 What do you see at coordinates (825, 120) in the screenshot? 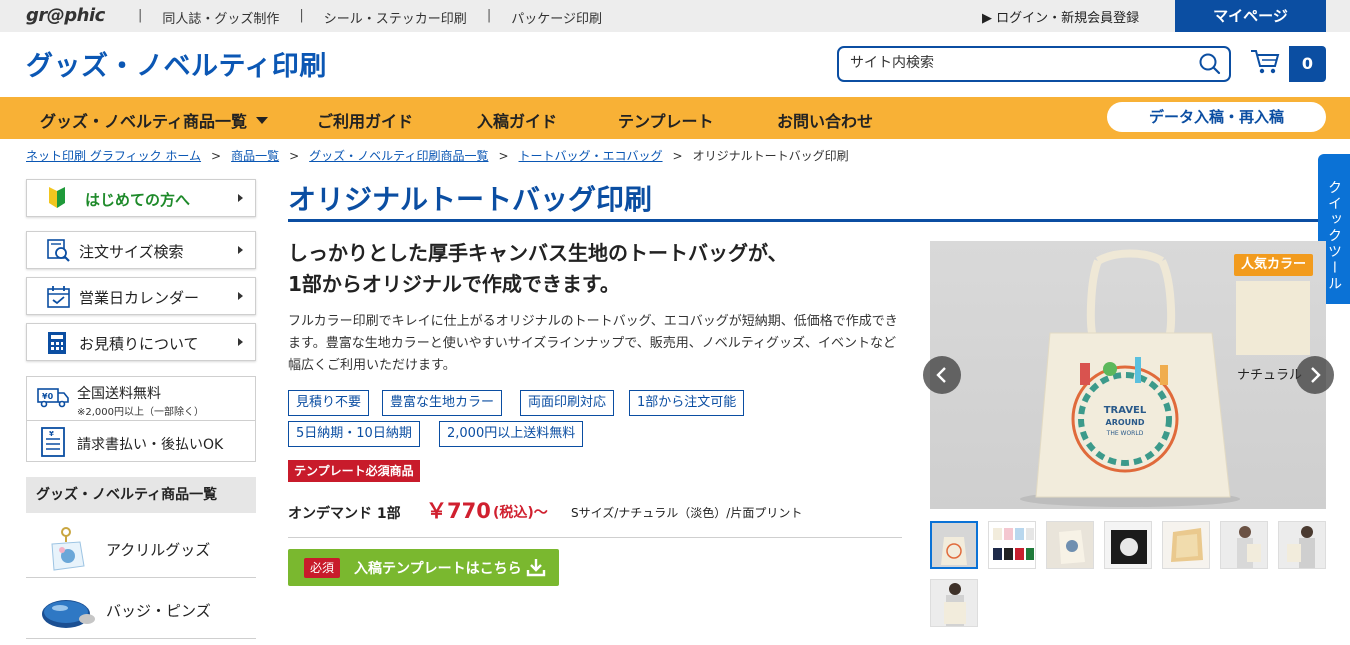
I see `nav-contact: お問い合わせ` at bounding box center [825, 120].